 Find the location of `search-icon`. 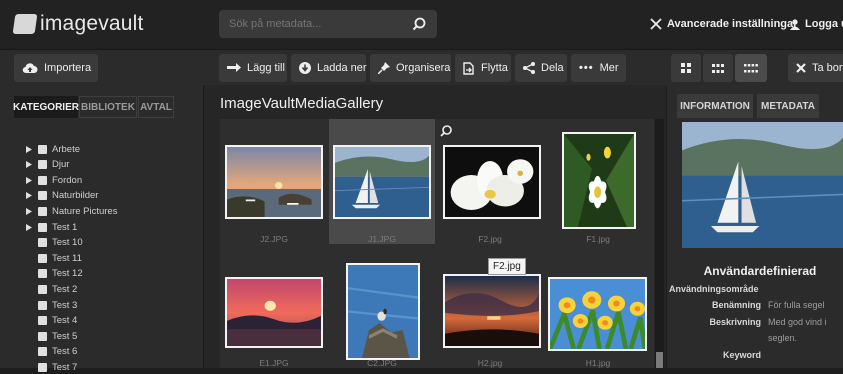

search-icon is located at coordinates (419, 24).